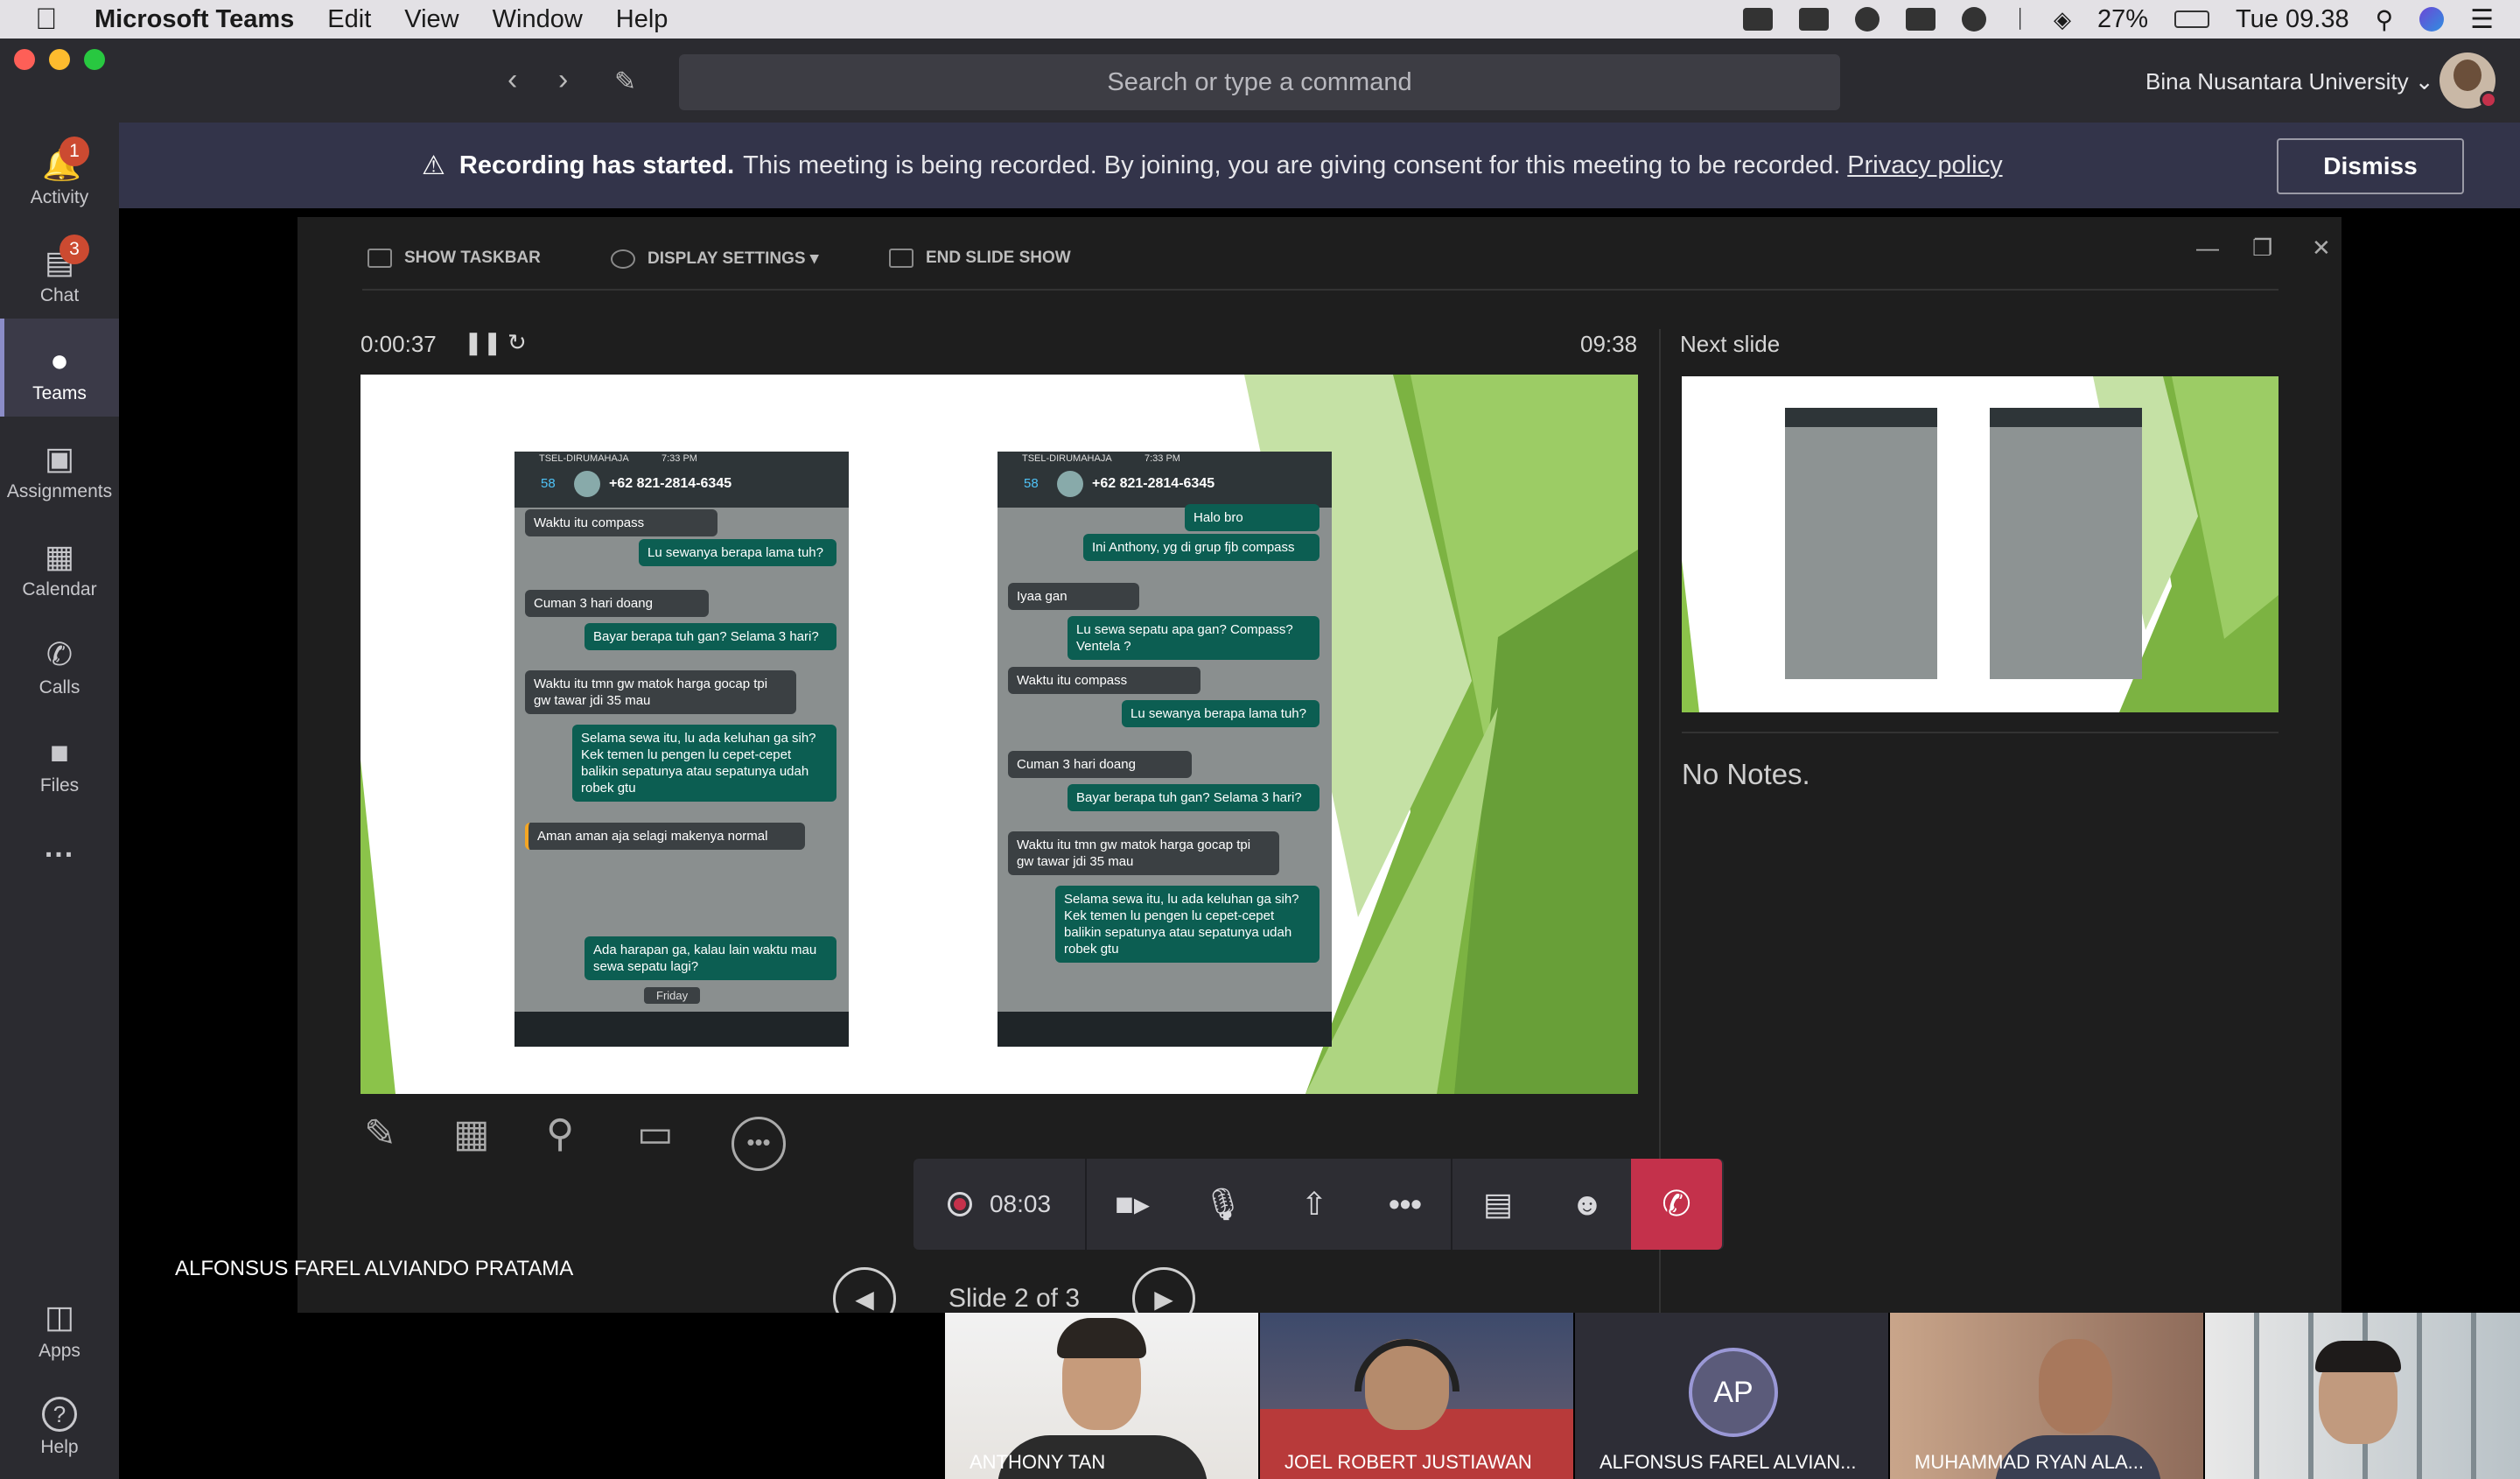  Describe the element at coordinates (1101, 1396) in the screenshot. I see `participant-tile: ANTHONY TAN` at that location.